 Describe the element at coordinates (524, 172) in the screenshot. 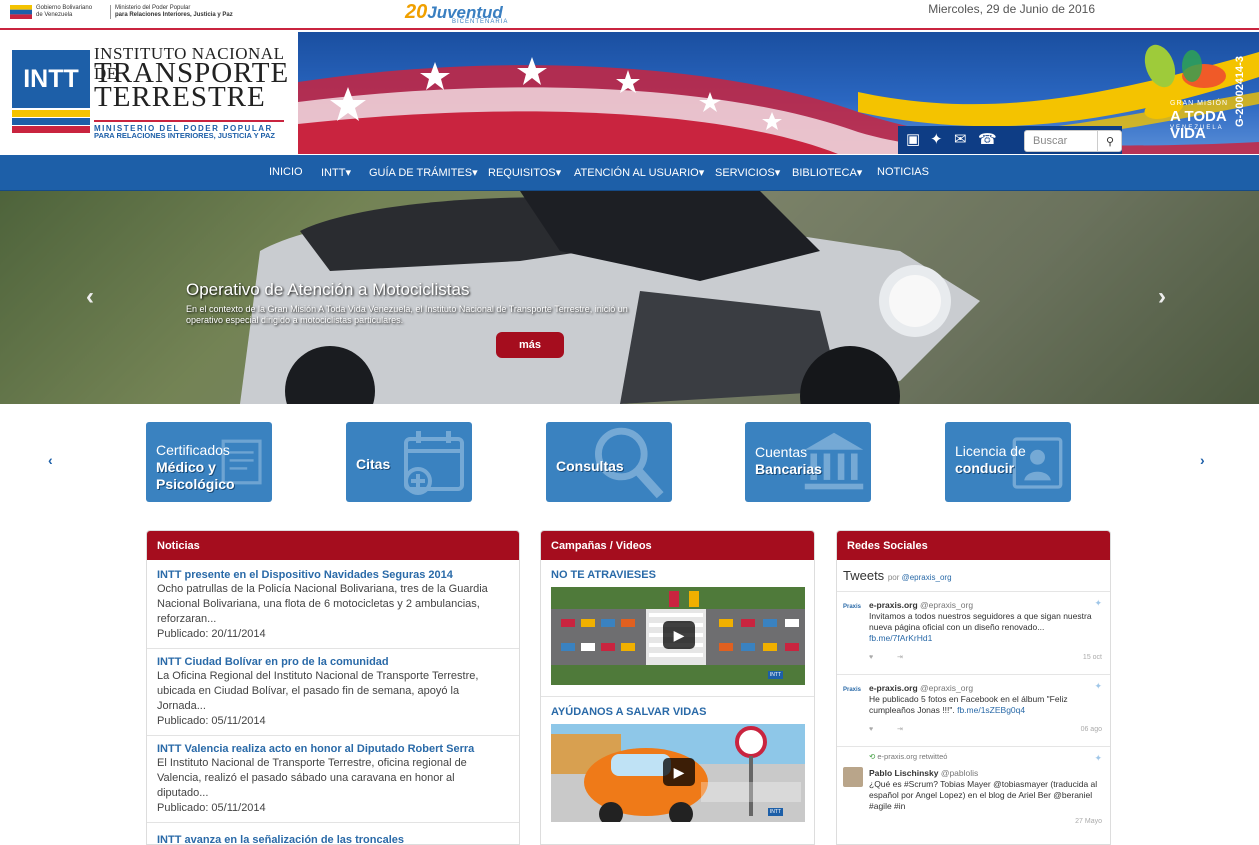

I see `nav-item-requisitos: REQUISITOS▾` at that location.